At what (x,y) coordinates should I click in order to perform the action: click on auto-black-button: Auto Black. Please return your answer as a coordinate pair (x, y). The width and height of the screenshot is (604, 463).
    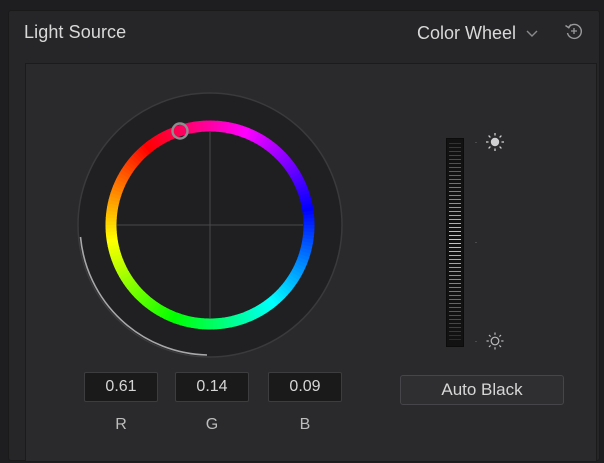
    Looking at the image, I should click on (482, 390).